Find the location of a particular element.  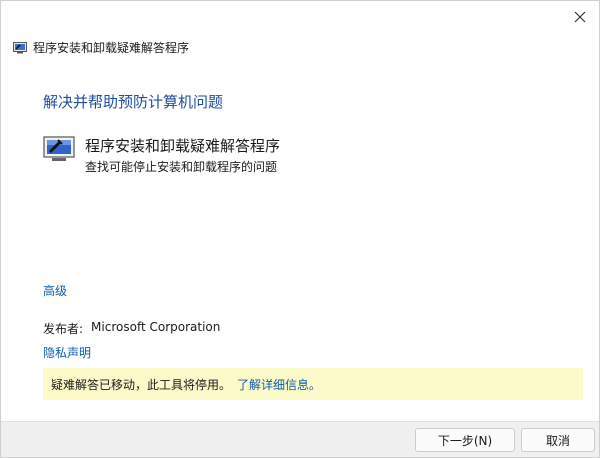

close-button is located at coordinates (580, 17).